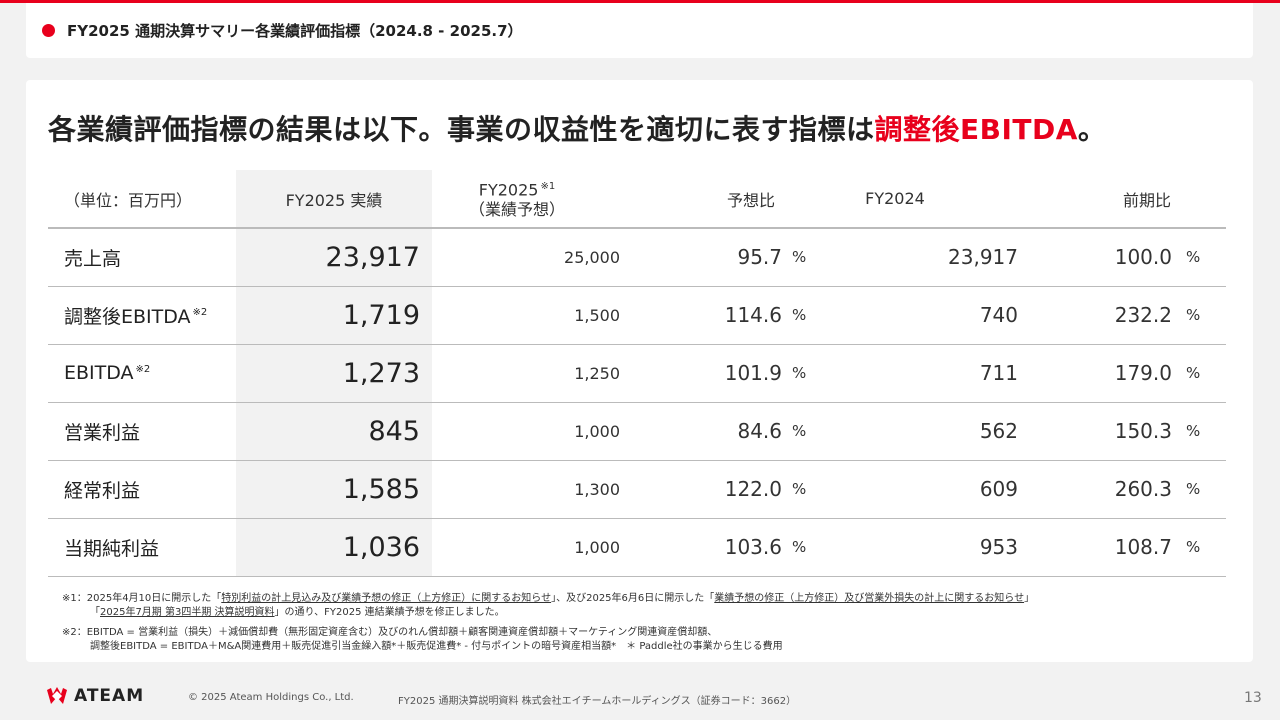 The height and width of the screenshot is (720, 1280). I want to click on cell-ratio: 95.7, so click(712, 257).